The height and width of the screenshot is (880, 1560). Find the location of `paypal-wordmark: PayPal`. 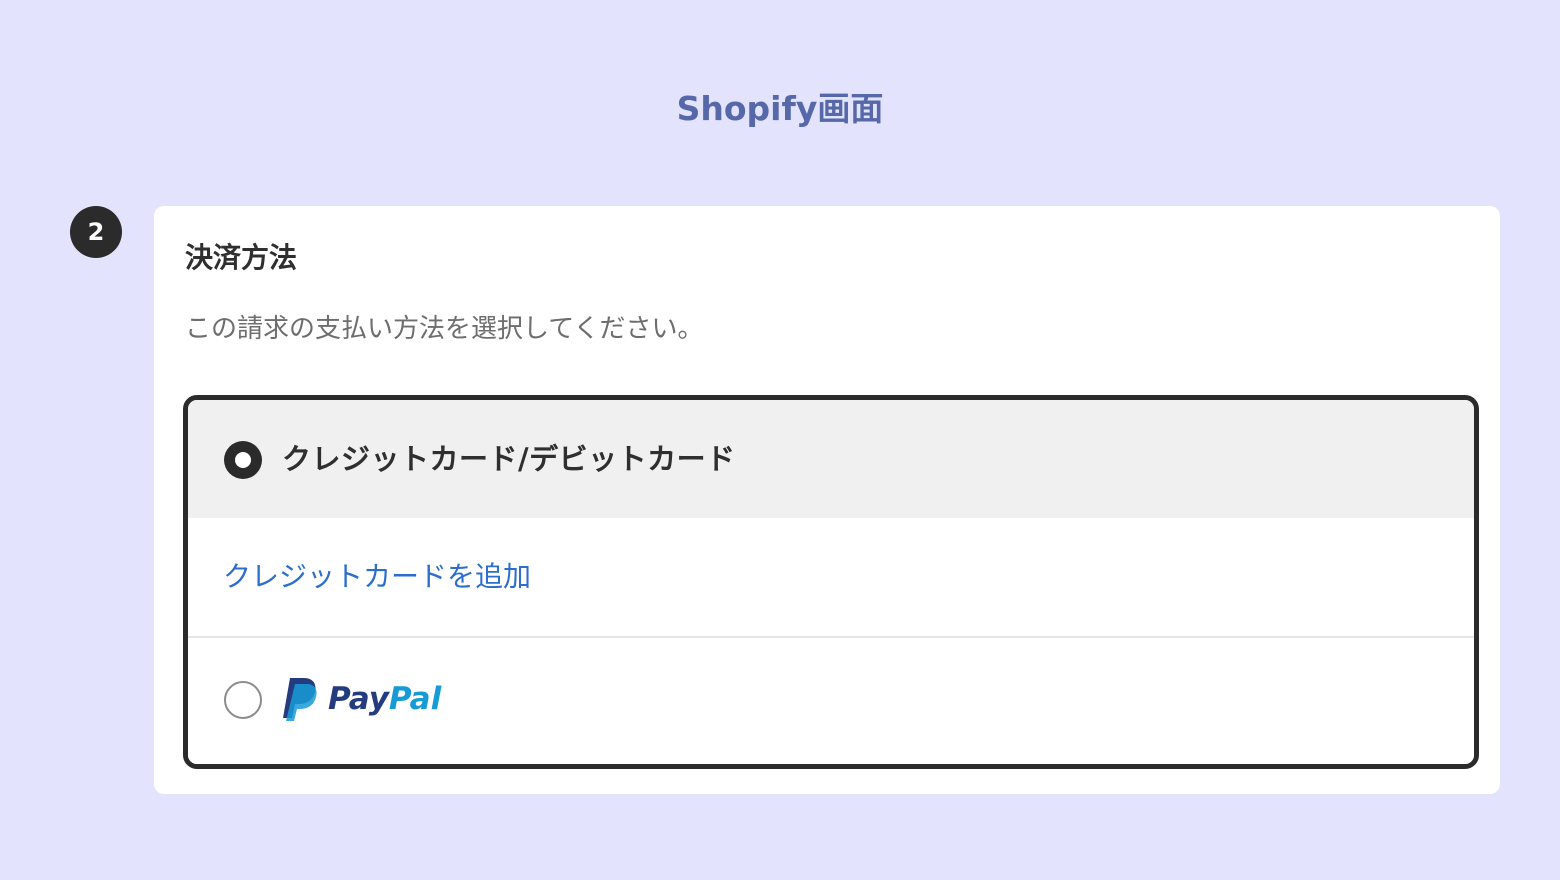

paypal-wordmark: PayPal is located at coordinates (384, 699).